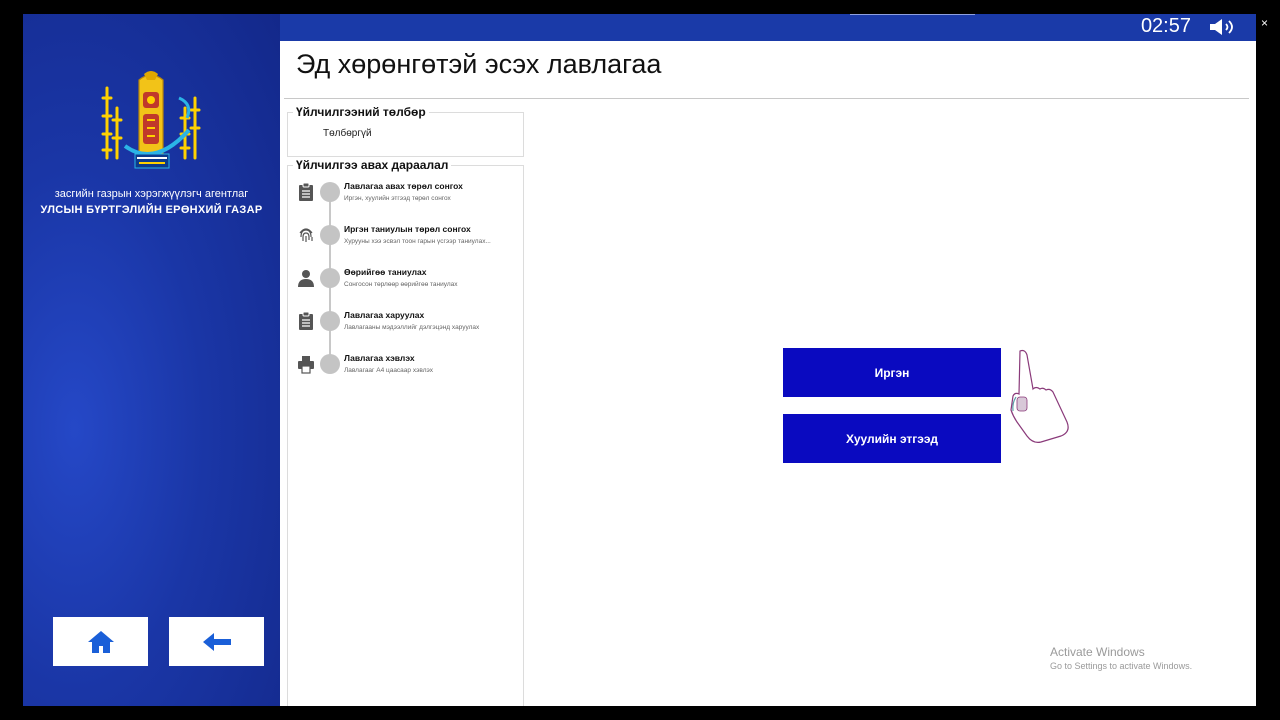 This screenshot has width=1280, height=720. What do you see at coordinates (388, 370) in the screenshot?
I see `step-desc: Лавлагааг А4 цаасаар хэвлэх` at bounding box center [388, 370].